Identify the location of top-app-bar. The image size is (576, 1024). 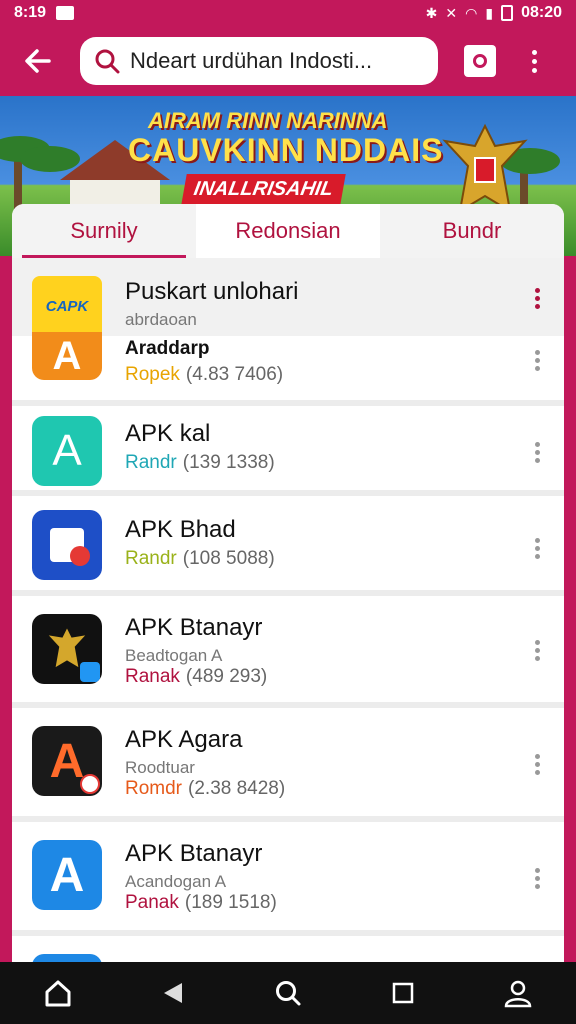
(288, 61).